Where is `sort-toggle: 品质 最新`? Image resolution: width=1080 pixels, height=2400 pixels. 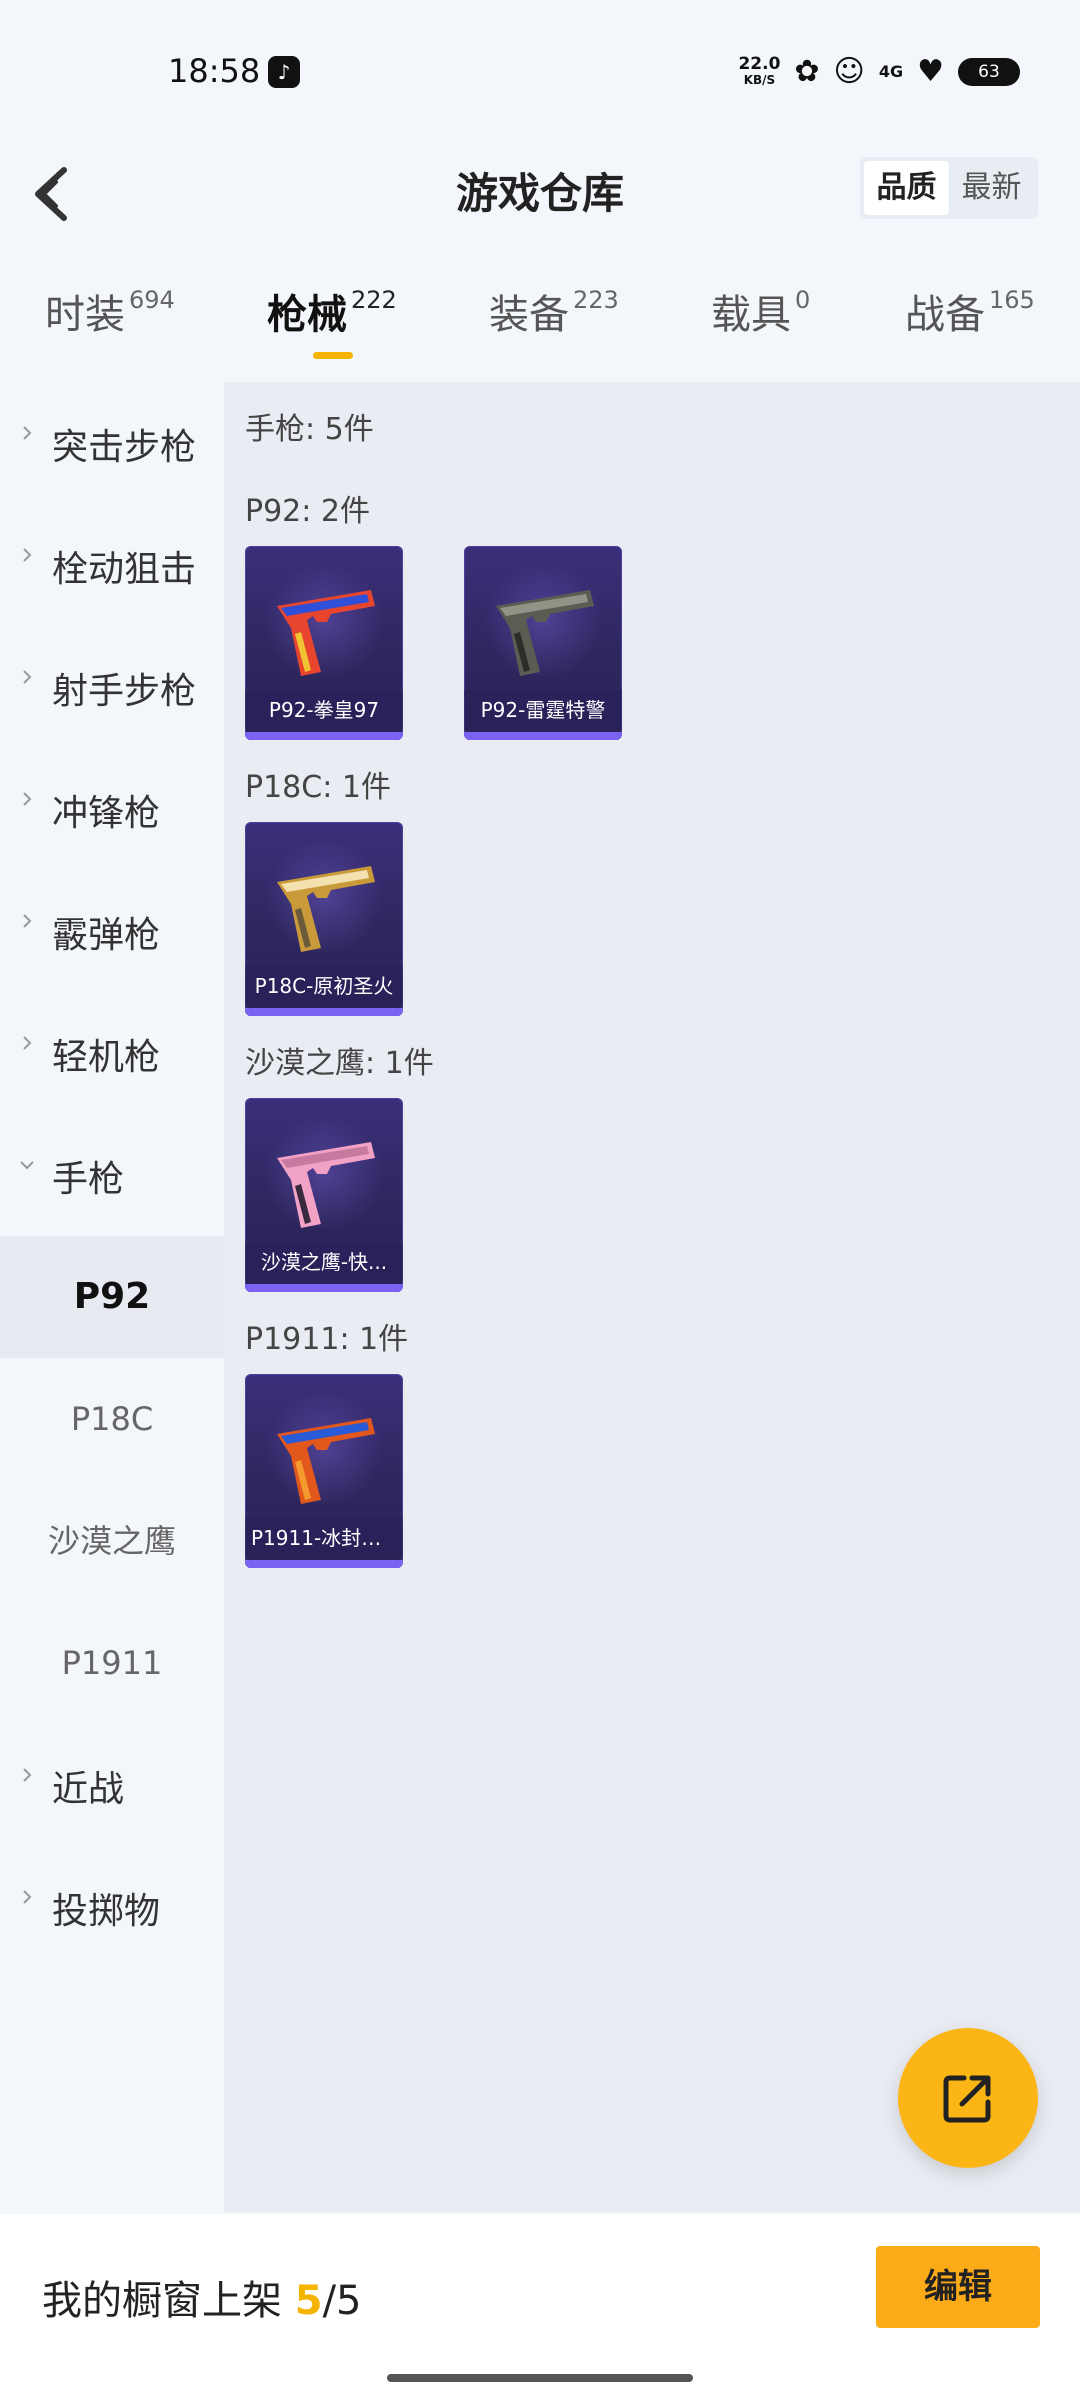 sort-toggle: 品质 最新 is located at coordinates (949, 188).